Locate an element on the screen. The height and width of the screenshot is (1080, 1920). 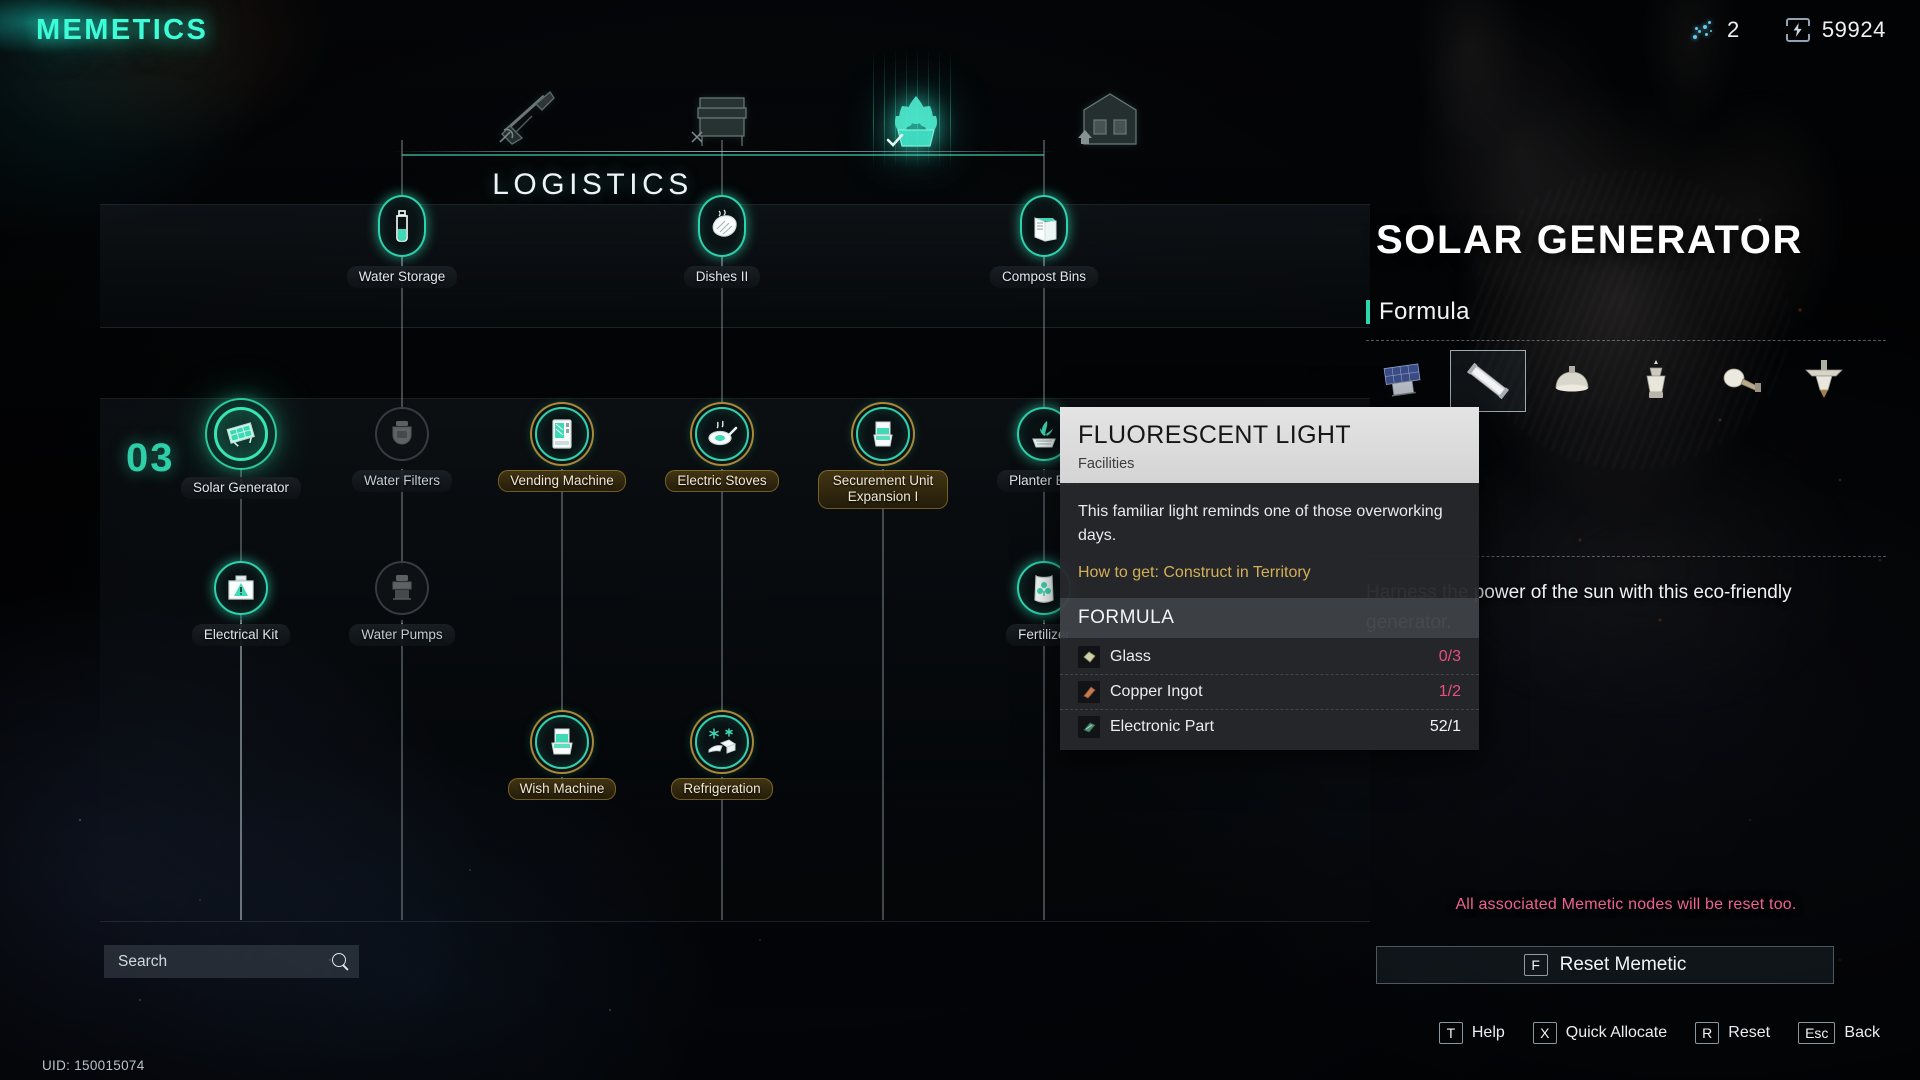
tooltip-category: Facilities is located at coordinates (1106, 464).